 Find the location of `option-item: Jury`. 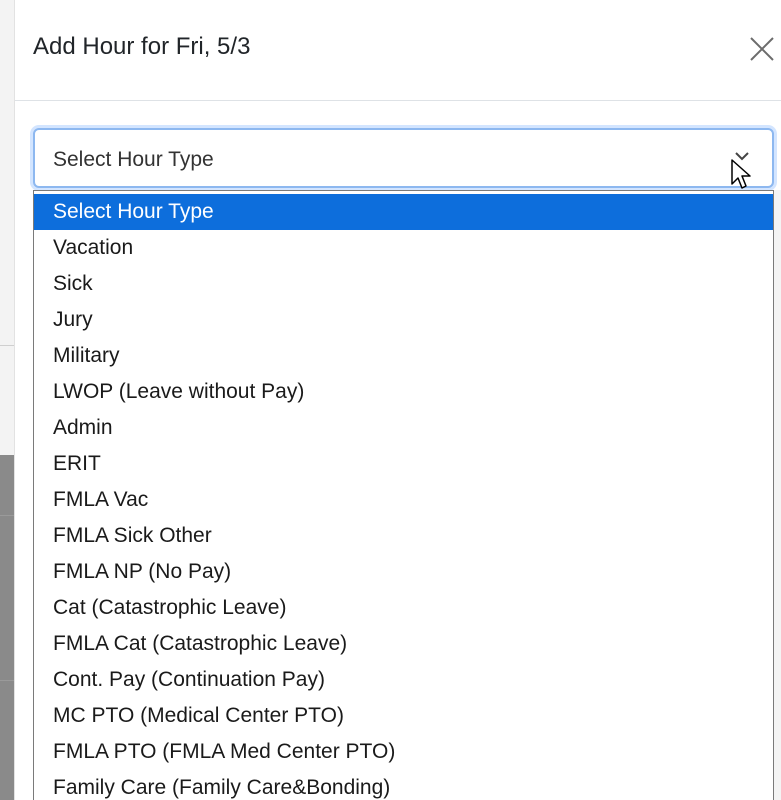

option-item: Jury is located at coordinates (403, 320).